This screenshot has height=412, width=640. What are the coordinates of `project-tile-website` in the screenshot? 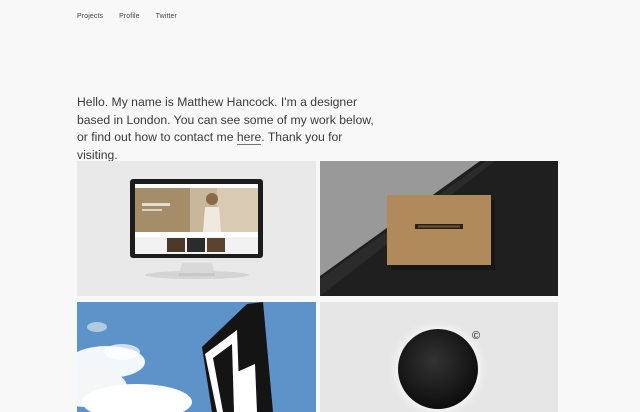 It's located at (196, 228).